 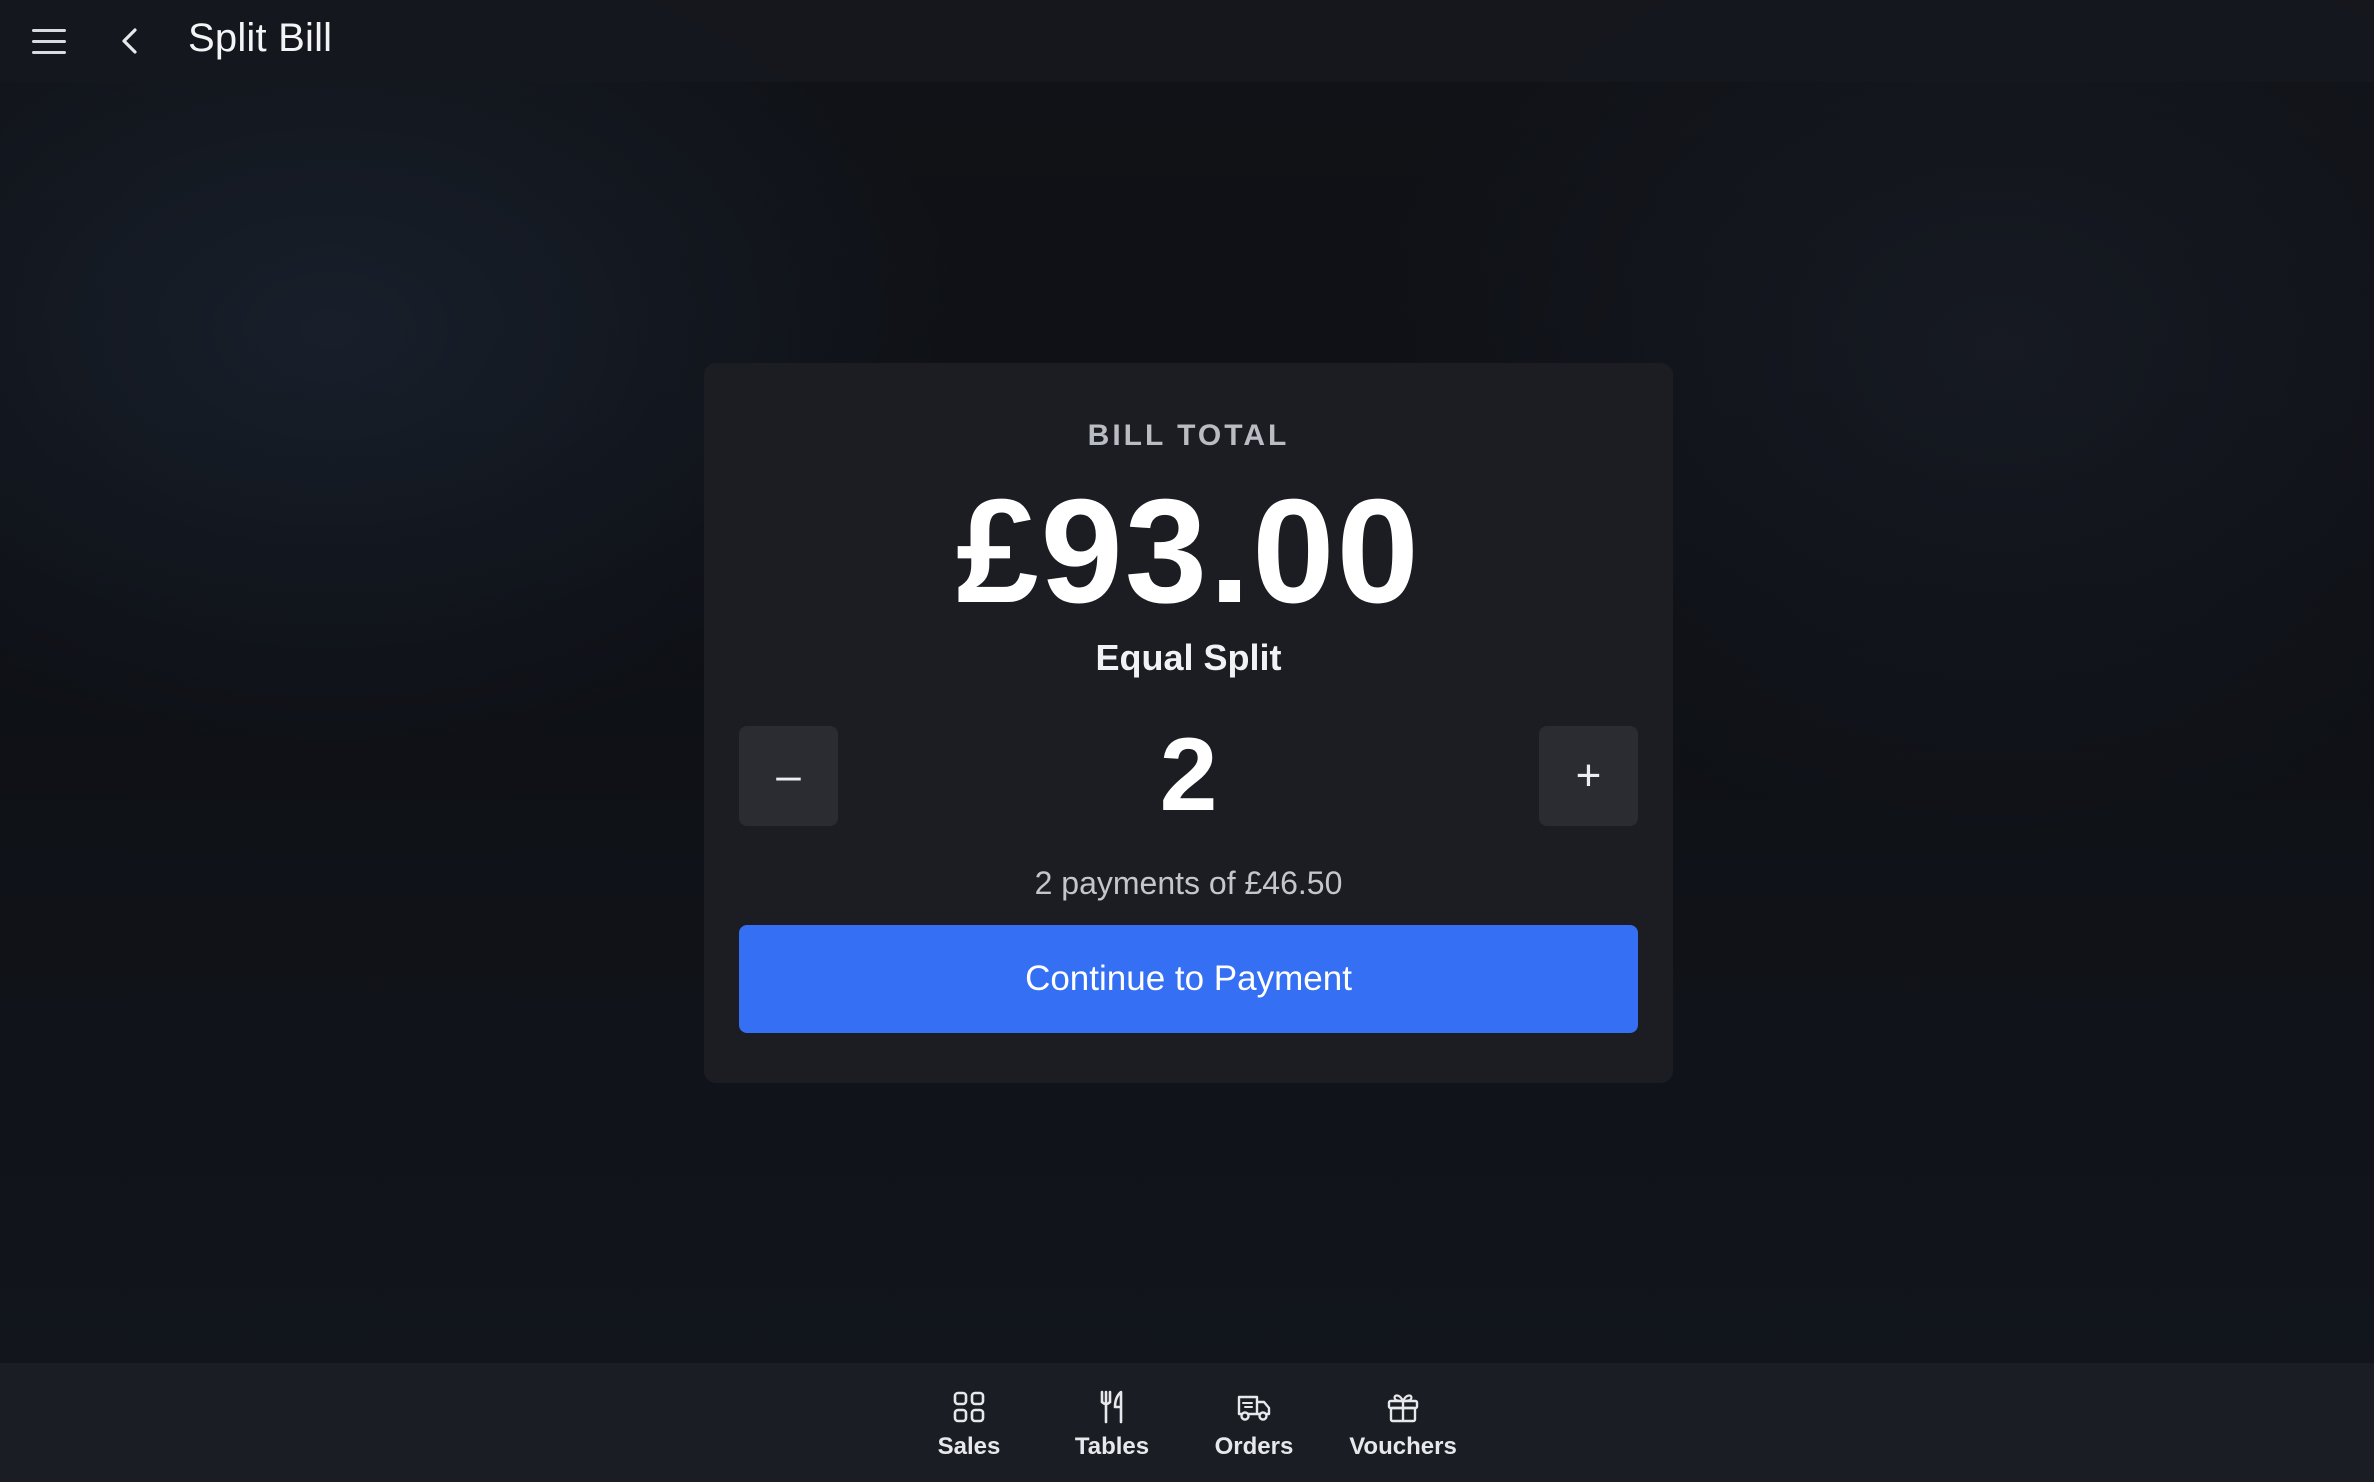 I want to click on delivery-truck-icon, so click(x=1254, y=1408).